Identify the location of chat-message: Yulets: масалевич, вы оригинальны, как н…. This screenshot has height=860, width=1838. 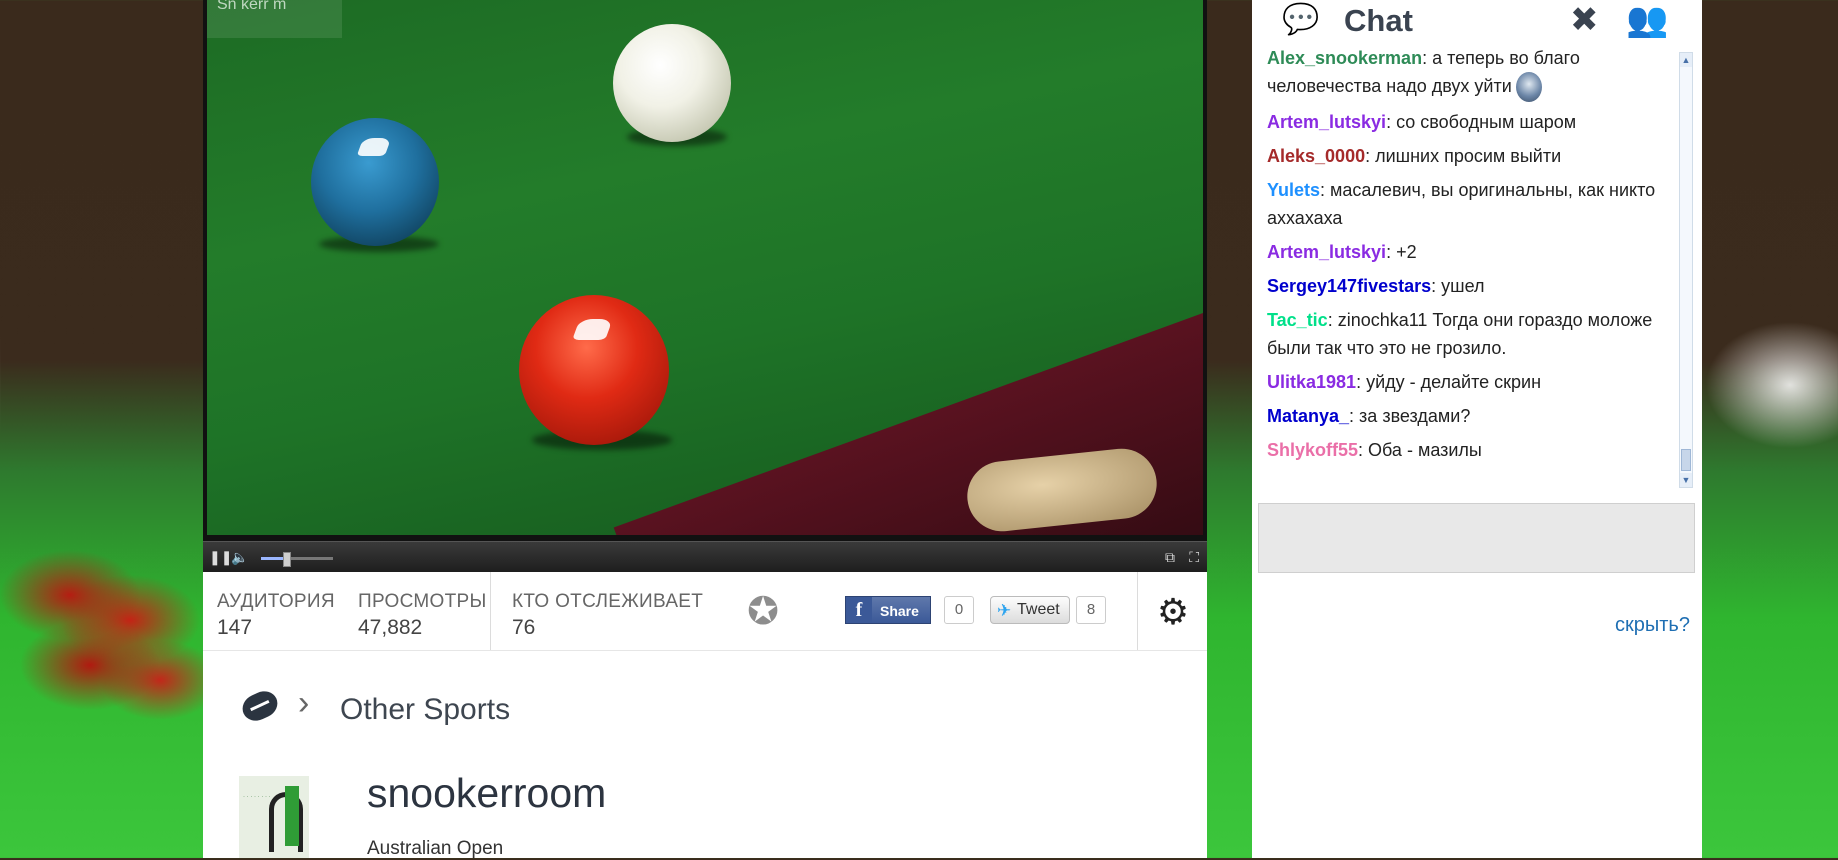
(1467, 204).